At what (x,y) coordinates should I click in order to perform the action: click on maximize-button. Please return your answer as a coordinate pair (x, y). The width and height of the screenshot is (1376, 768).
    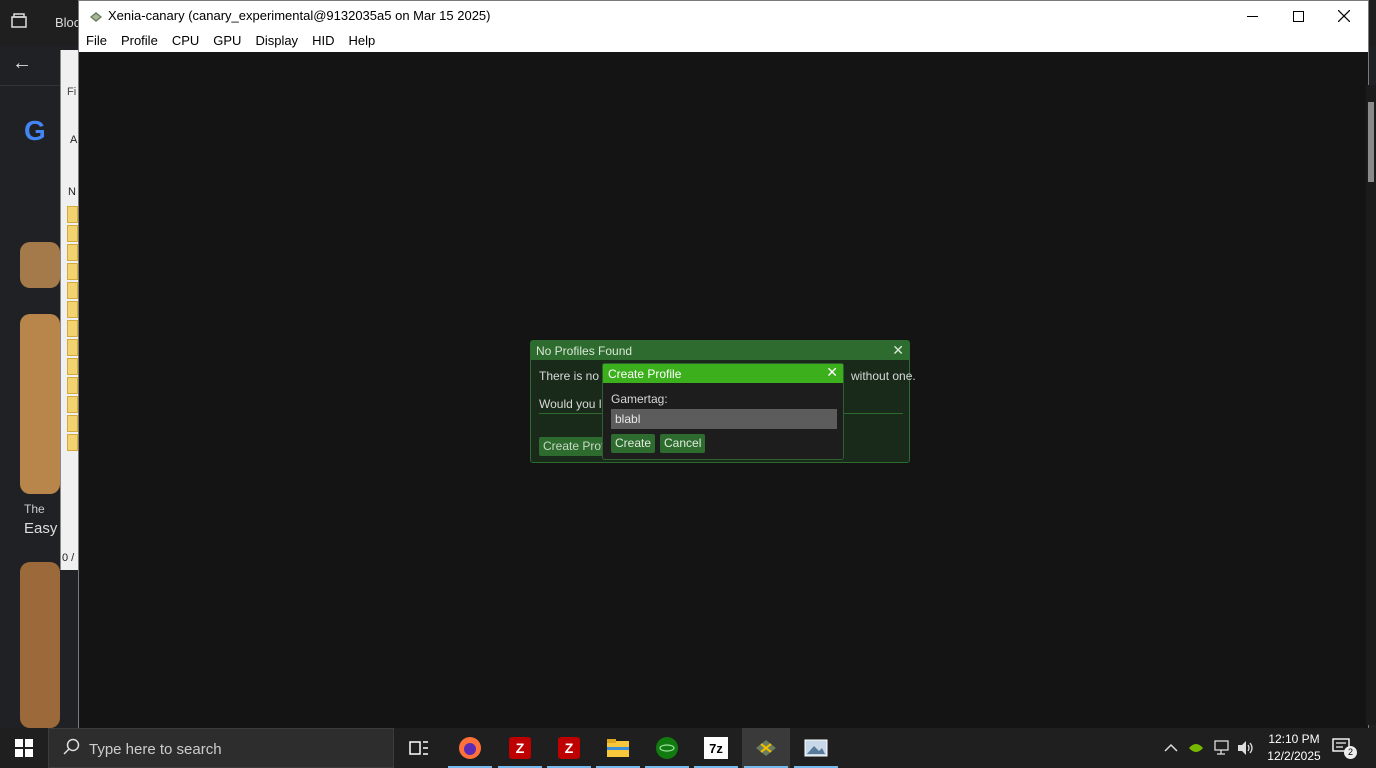
    Looking at the image, I should click on (1298, 16).